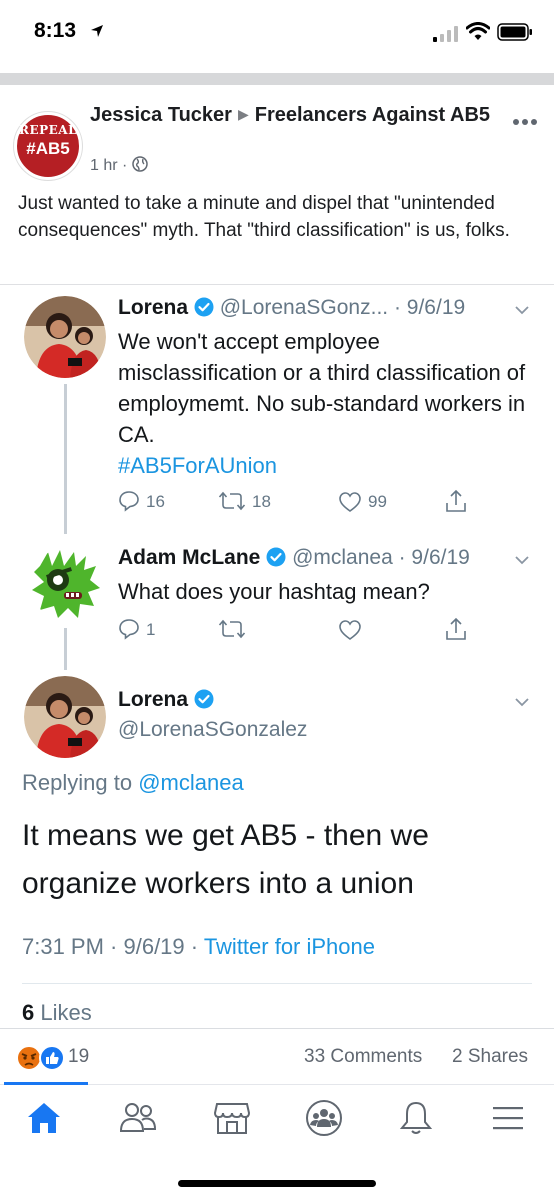 The image size is (554, 1200). Describe the element at coordinates (28, 1012) in the screenshot. I see `likes-count: 6` at that location.